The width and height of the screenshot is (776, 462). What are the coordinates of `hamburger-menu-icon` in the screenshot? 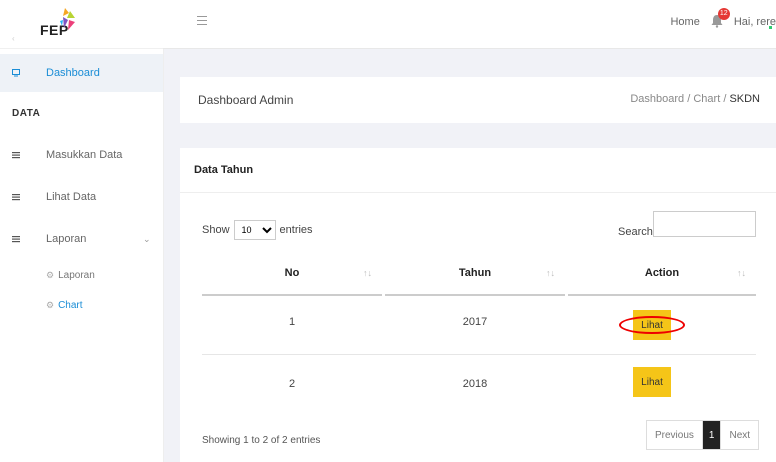 It's located at (202, 22).